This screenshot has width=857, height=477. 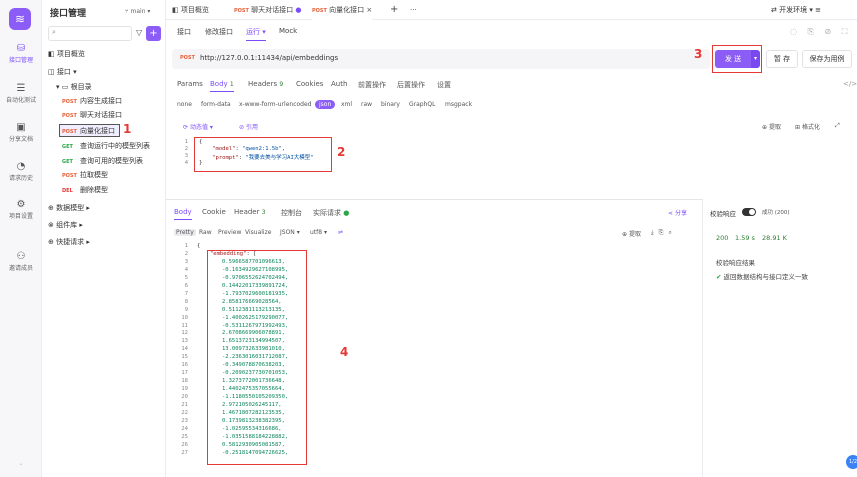 What do you see at coordinates (735, 263) in the screenshot?
I see `result-title: 校验响应结果` at bounding box center [735, 263].